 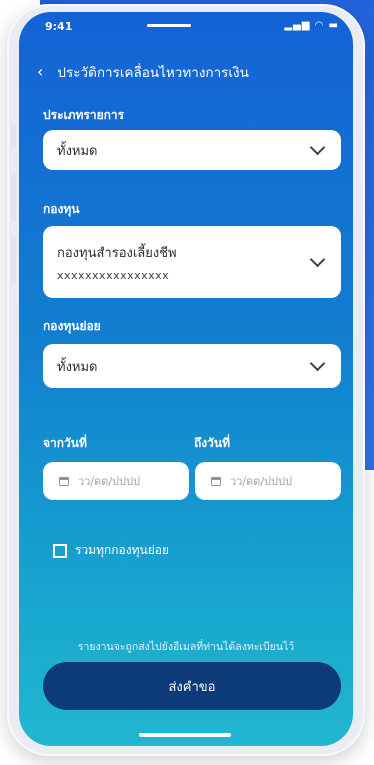 What do you see at coordinates (333, 25) in the screenshot?
I see `battery-icon: ▬` at bounding box center [333, 25].